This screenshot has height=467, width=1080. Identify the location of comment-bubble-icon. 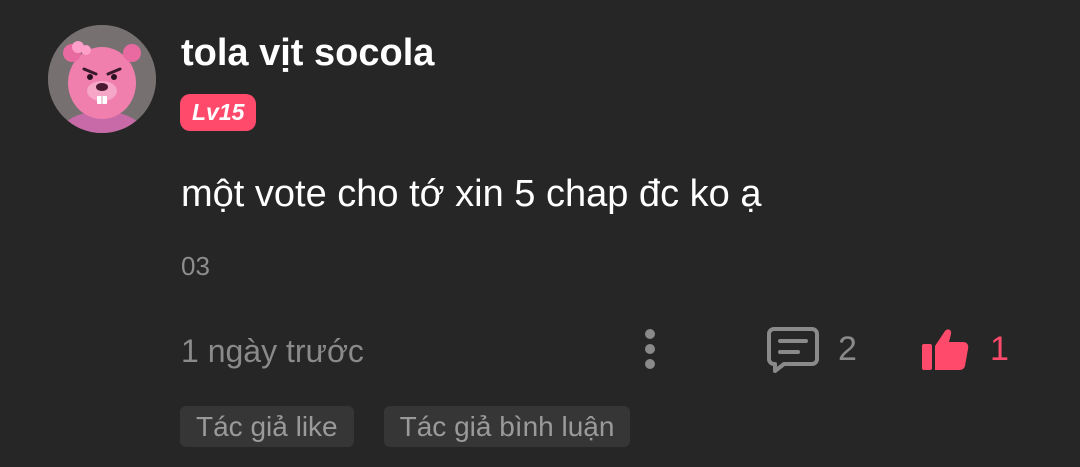
(793, 350).